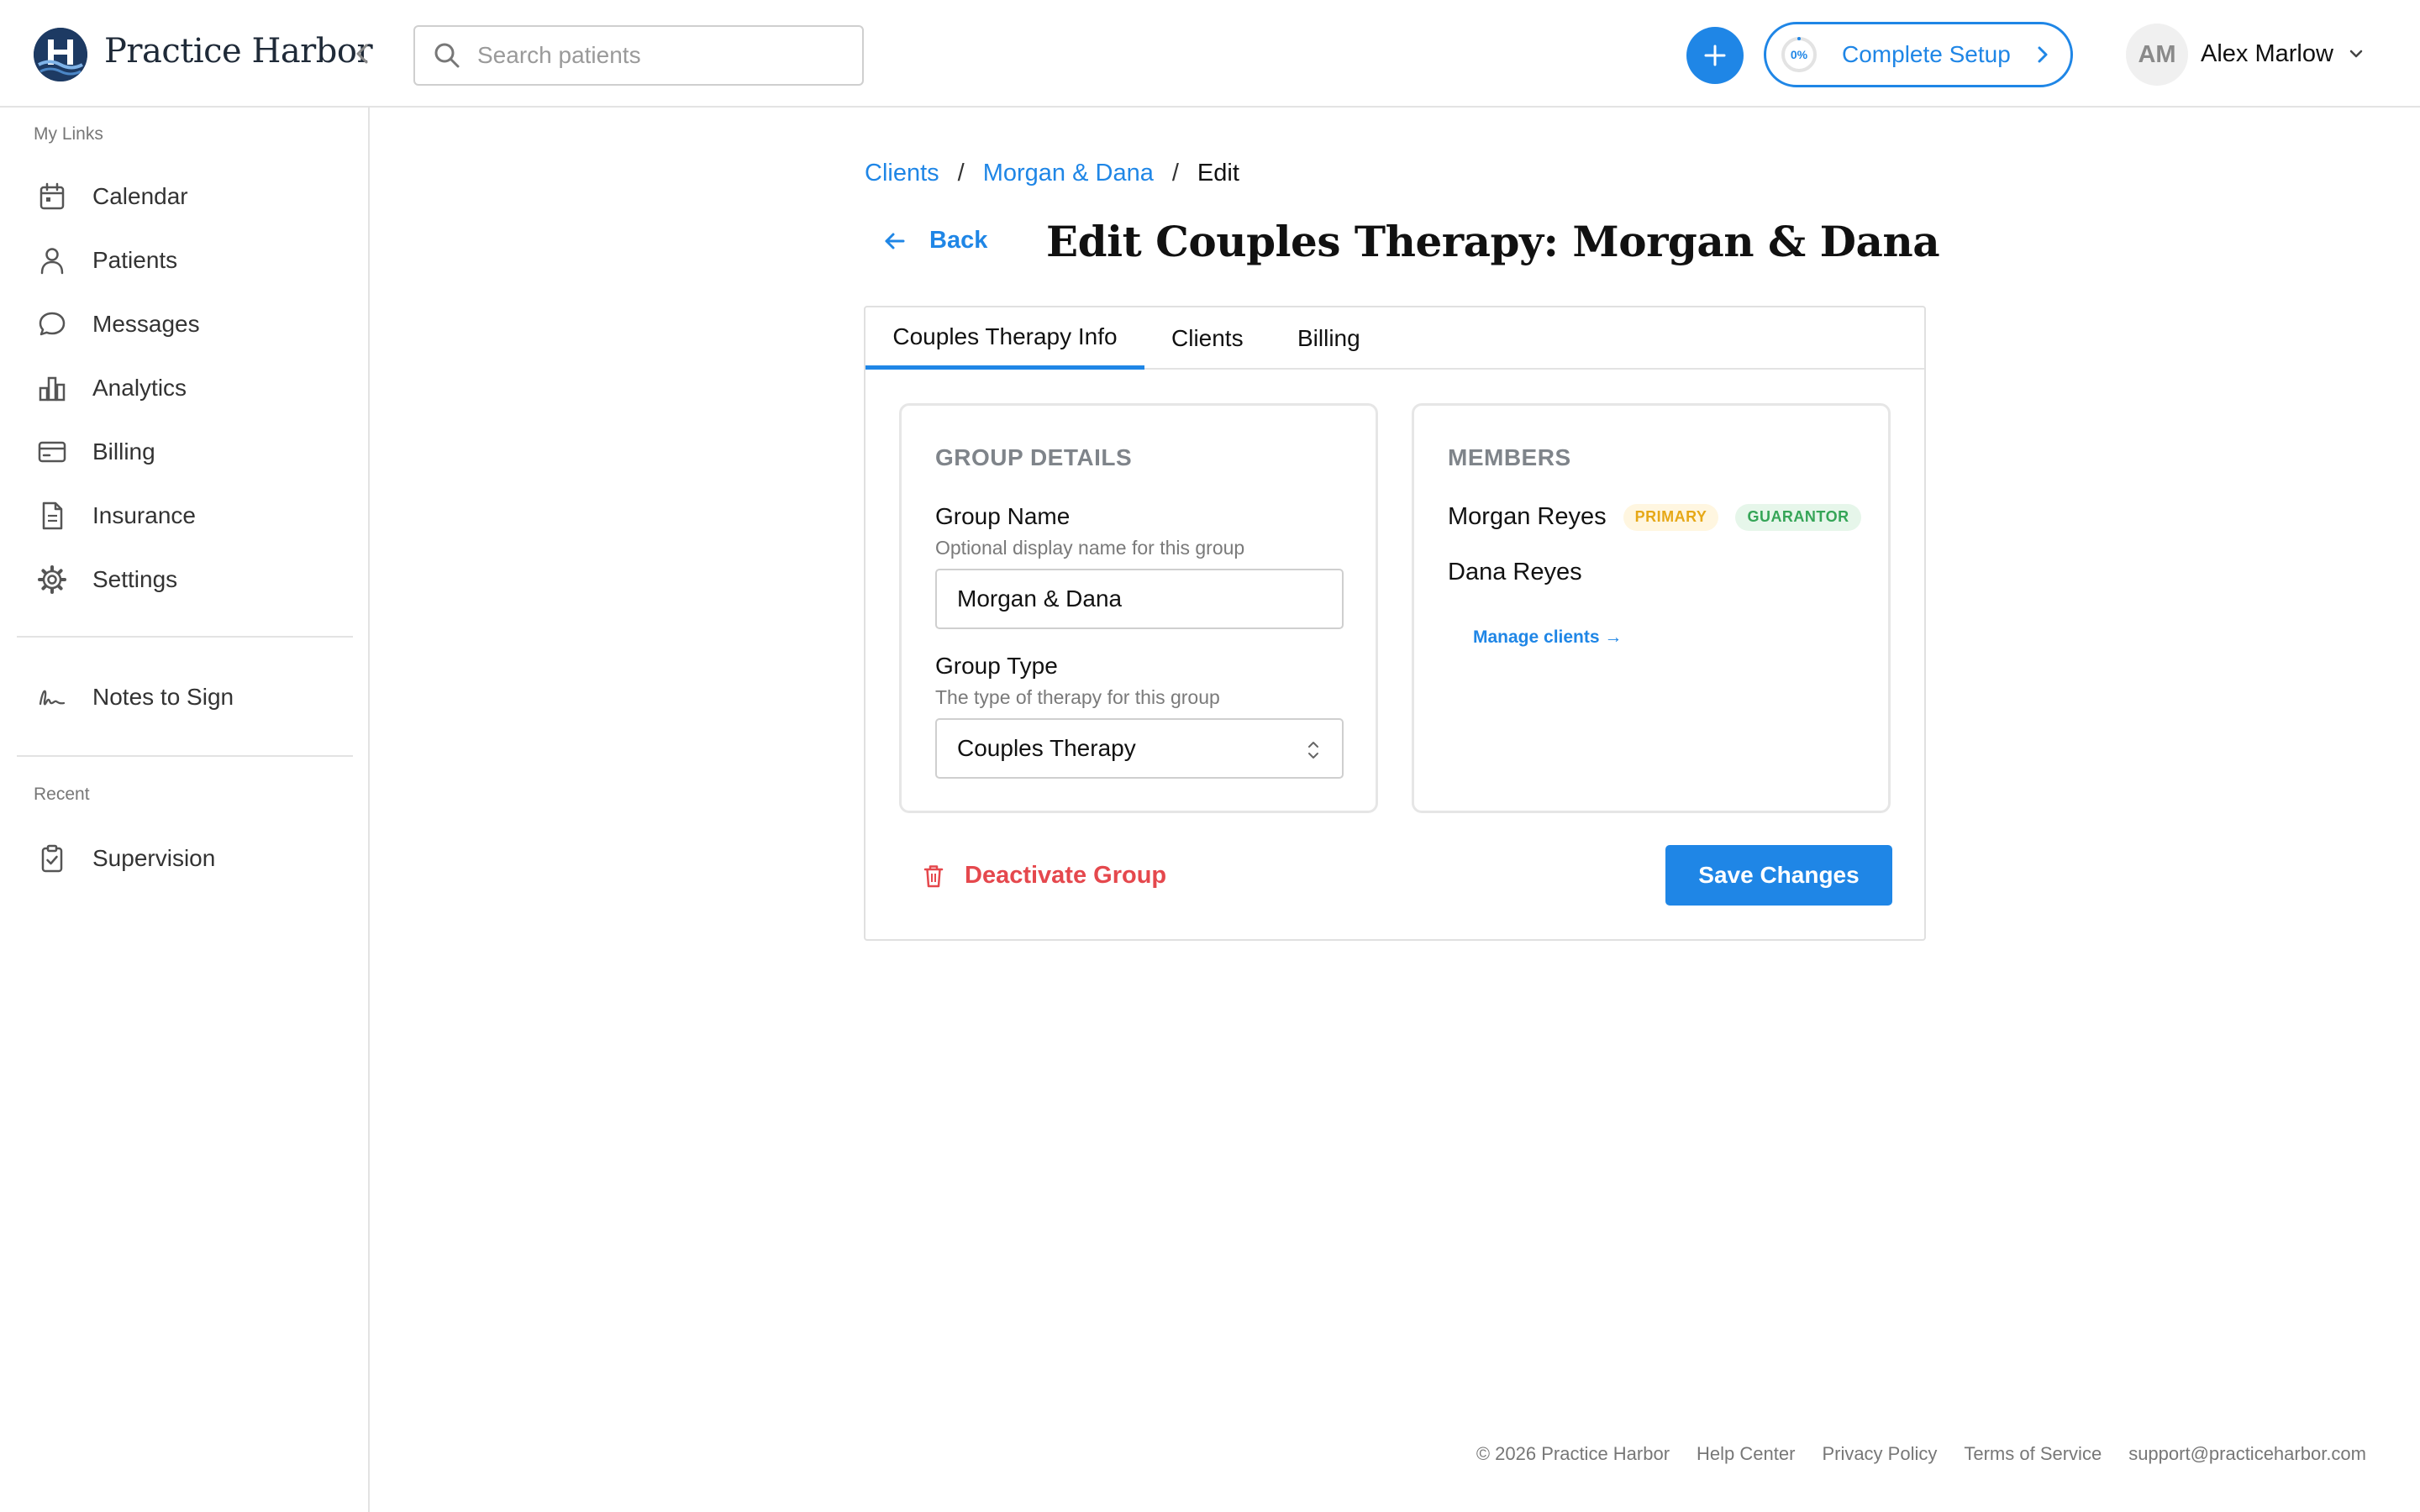  I want to click on avatar: AM, so click(2157, 55).